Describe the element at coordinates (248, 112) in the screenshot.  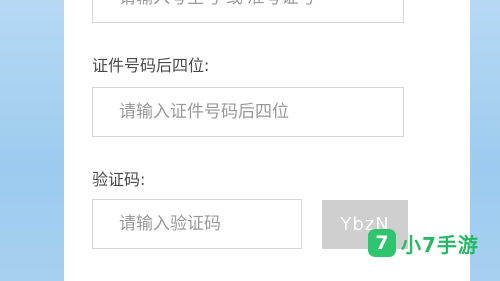
I see `cert-number-input` at that location.